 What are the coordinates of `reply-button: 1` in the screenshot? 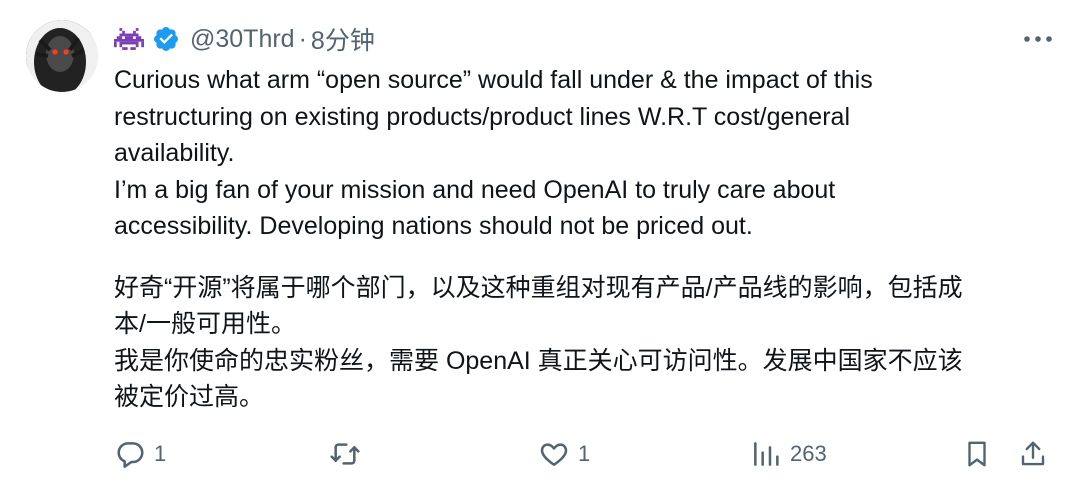 It's located at (140, 454).